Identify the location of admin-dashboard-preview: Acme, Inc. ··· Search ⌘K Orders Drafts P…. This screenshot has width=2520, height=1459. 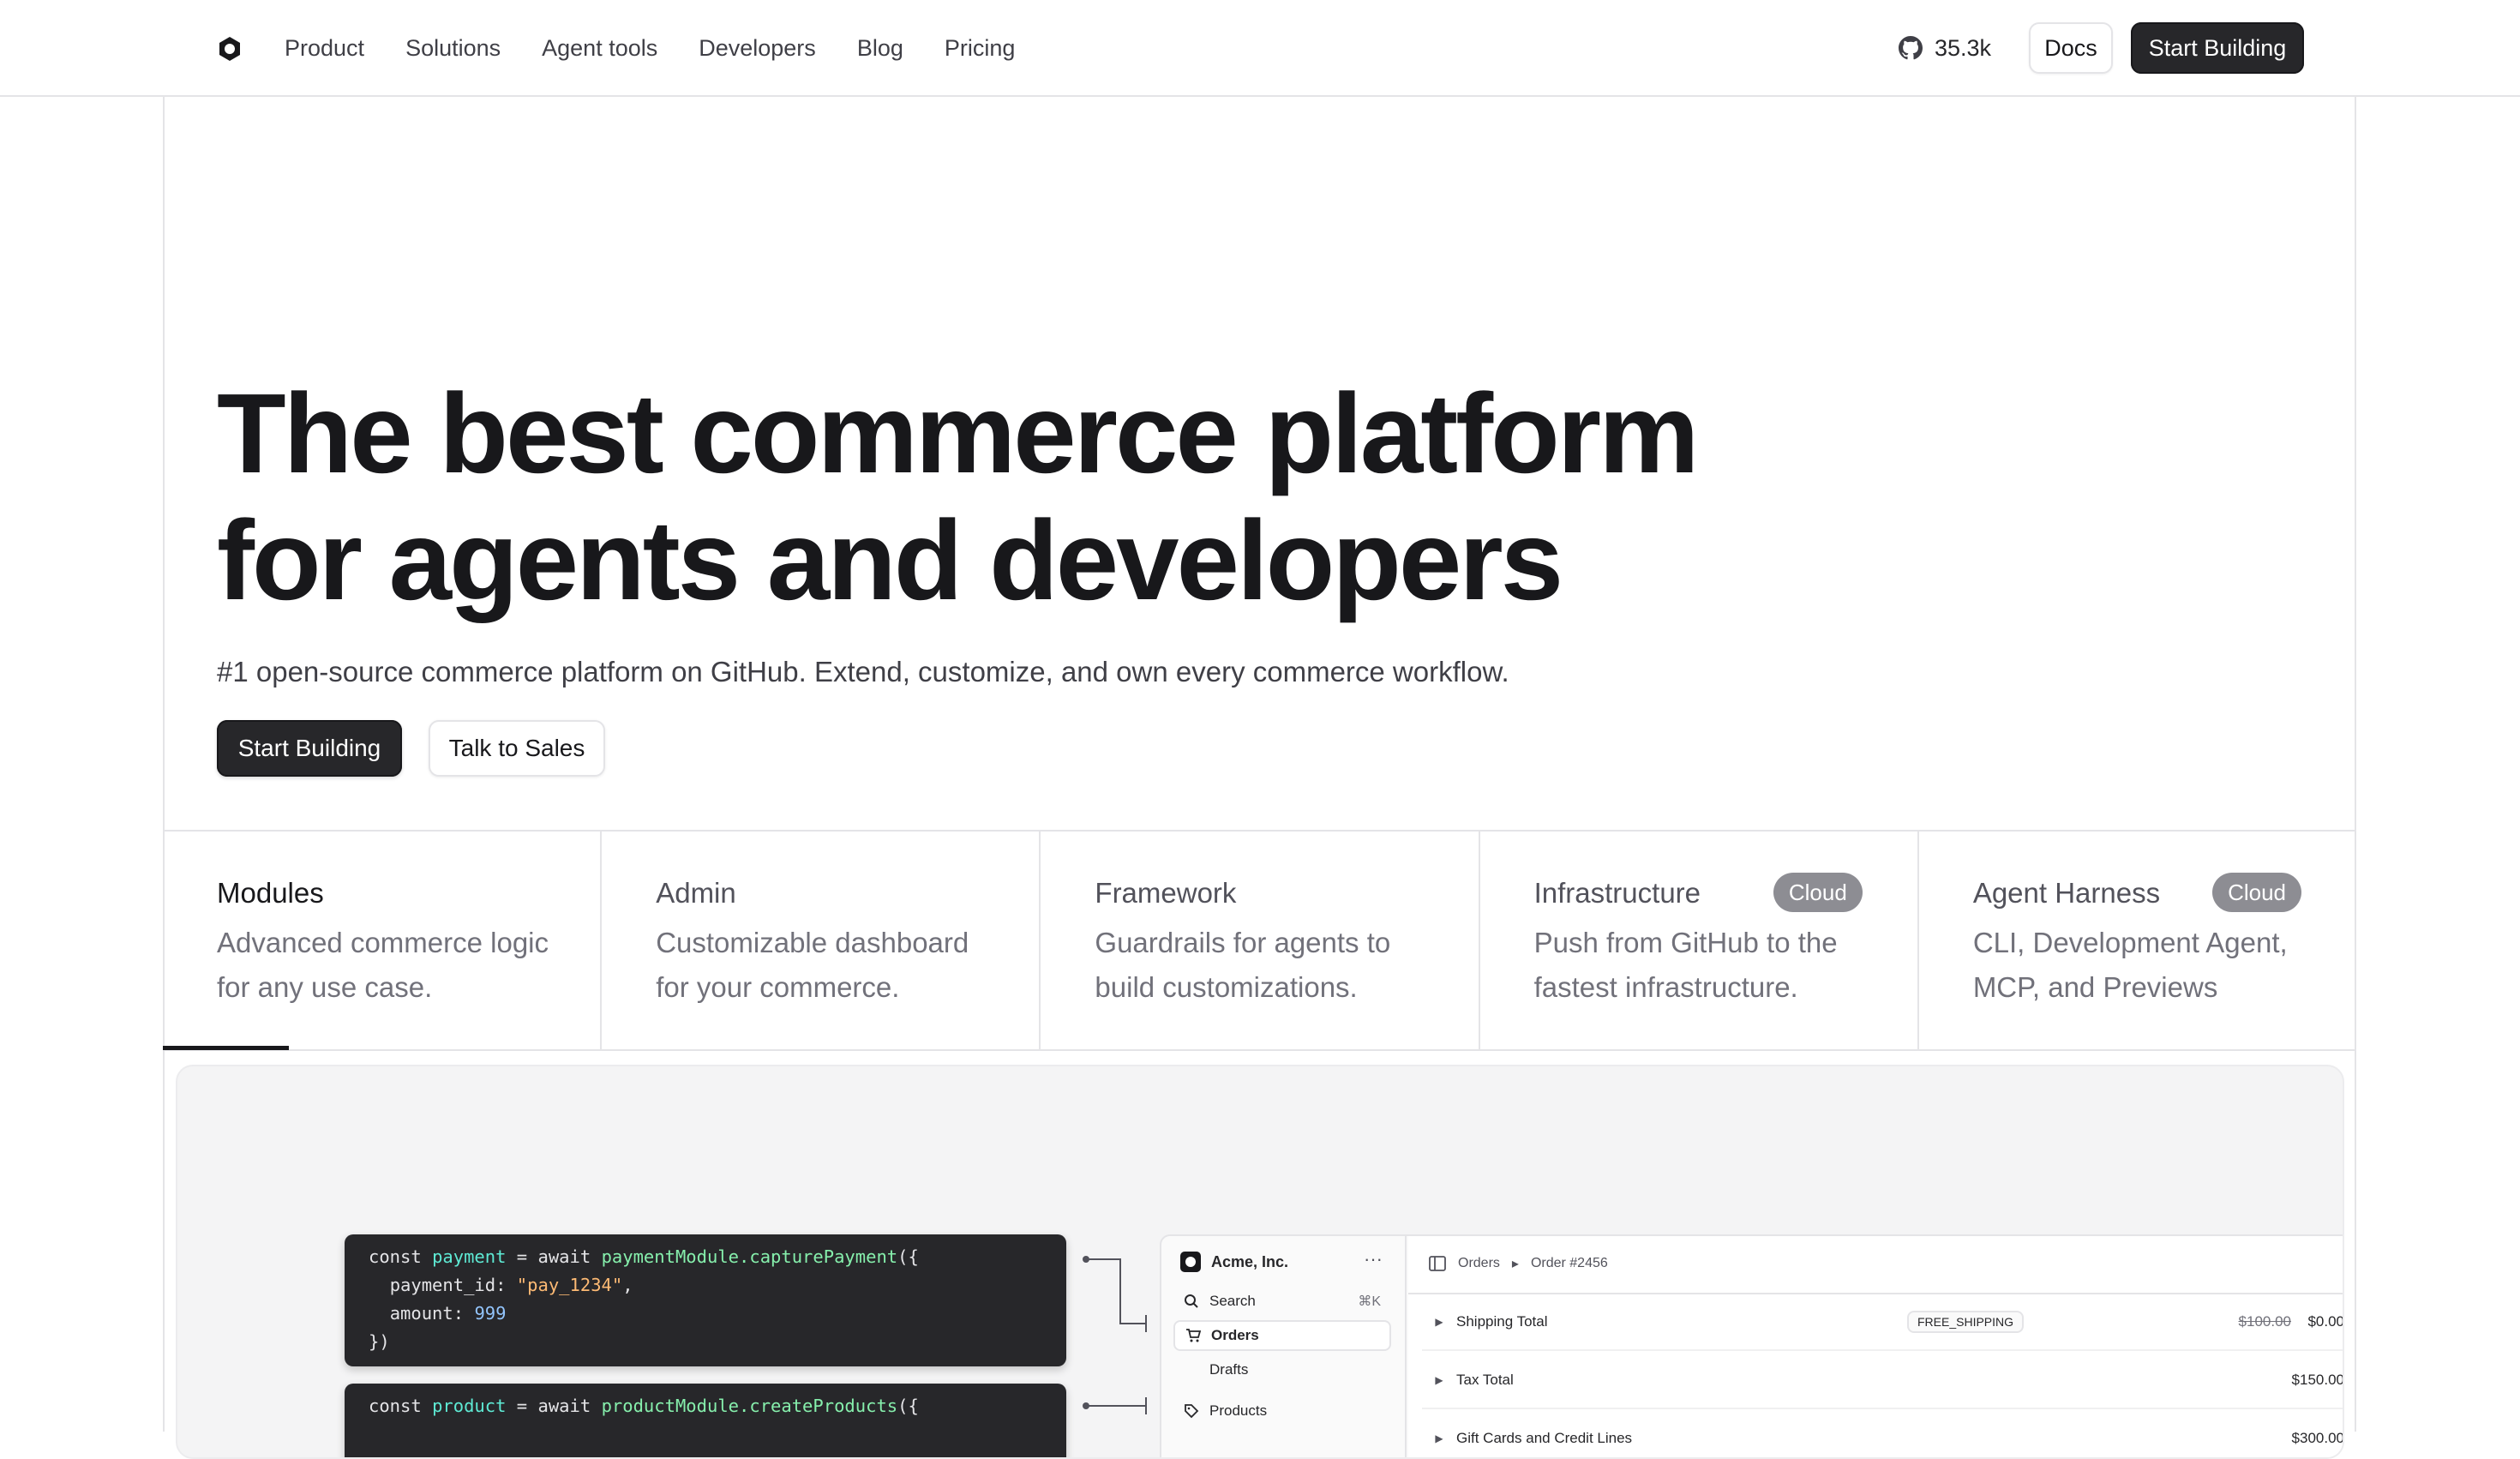
(1752, 1345).